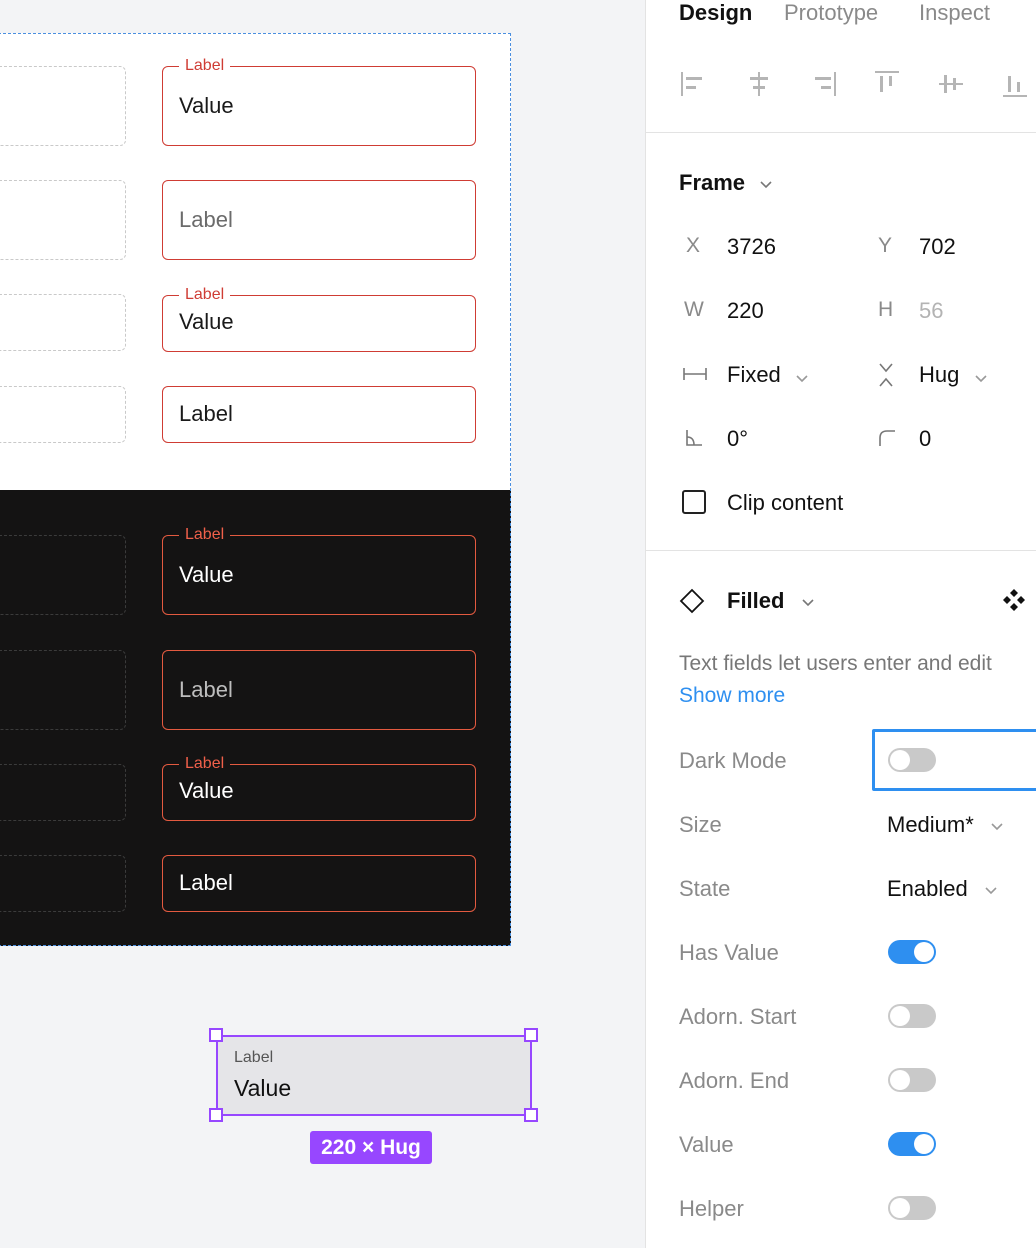 The width and height of the screenshot is (1036, 1248). What do you see at coordinates (951, 84) in the screenshot?
I see `align-vertical-center-icon` at bounding box center [951, 84].